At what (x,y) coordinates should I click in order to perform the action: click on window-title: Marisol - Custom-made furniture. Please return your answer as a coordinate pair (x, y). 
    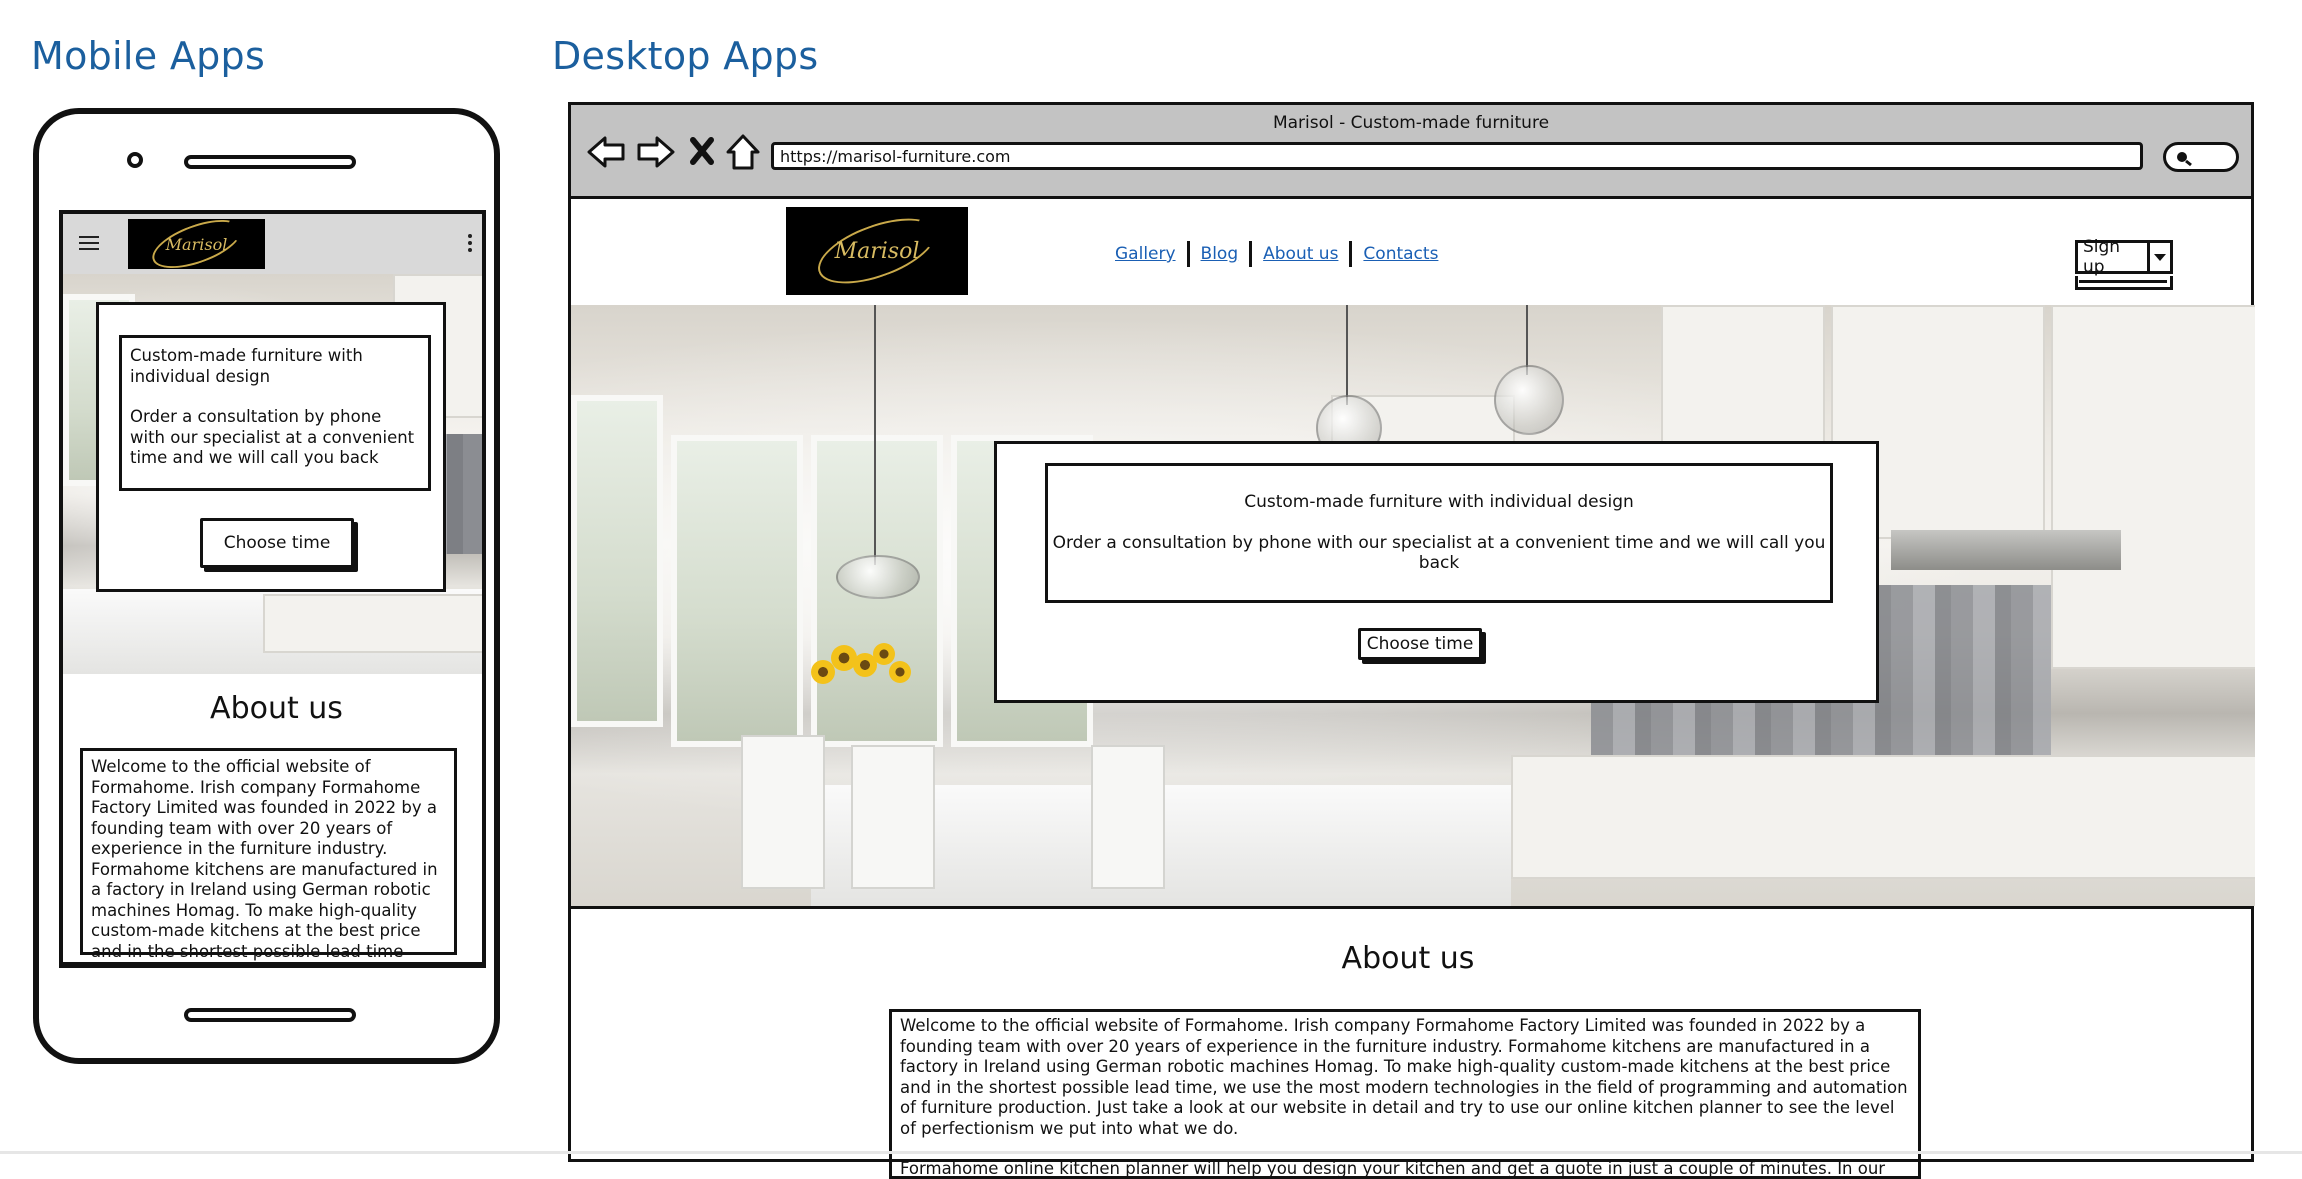
    Looking at the image, I should click on (1411, 123).